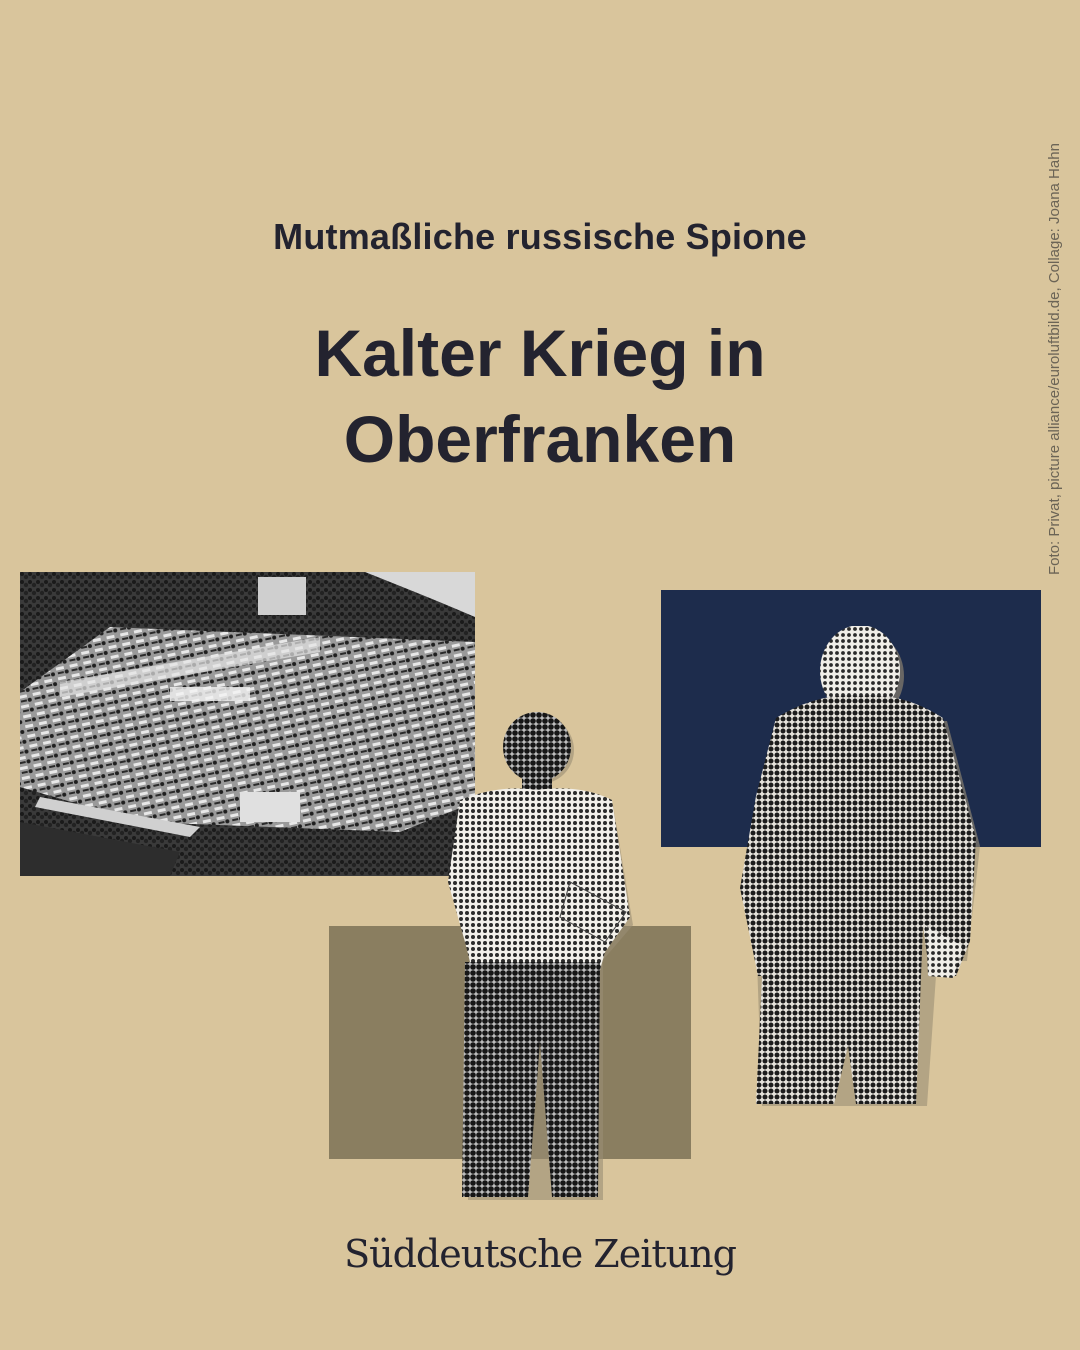 This screenshot has width=1080, height=1350. What do you see at coordinates (540, 236) in the screenshot?
I see `kicker: Mutmaßliche russische Spione` at bounding box center [540, 236].